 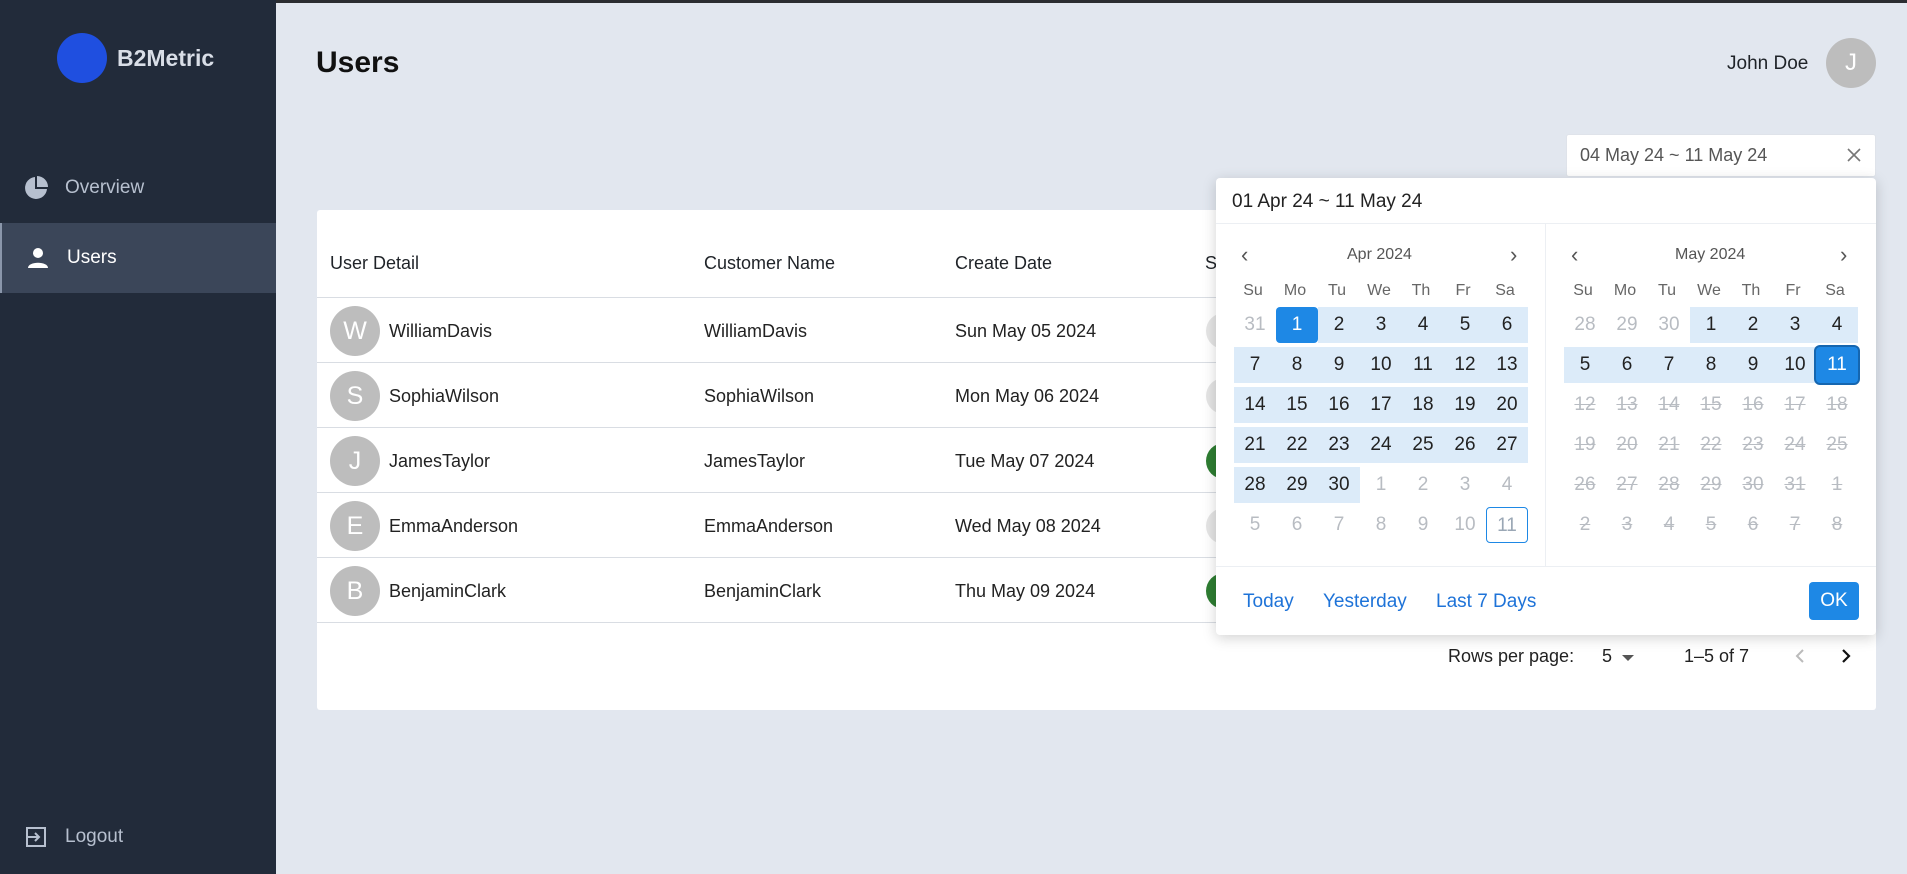 What do you see at coordinates (1607, 656) in the screenshot?
I see `rows-per-page-value: 5` at bounding box center [1607, 656].